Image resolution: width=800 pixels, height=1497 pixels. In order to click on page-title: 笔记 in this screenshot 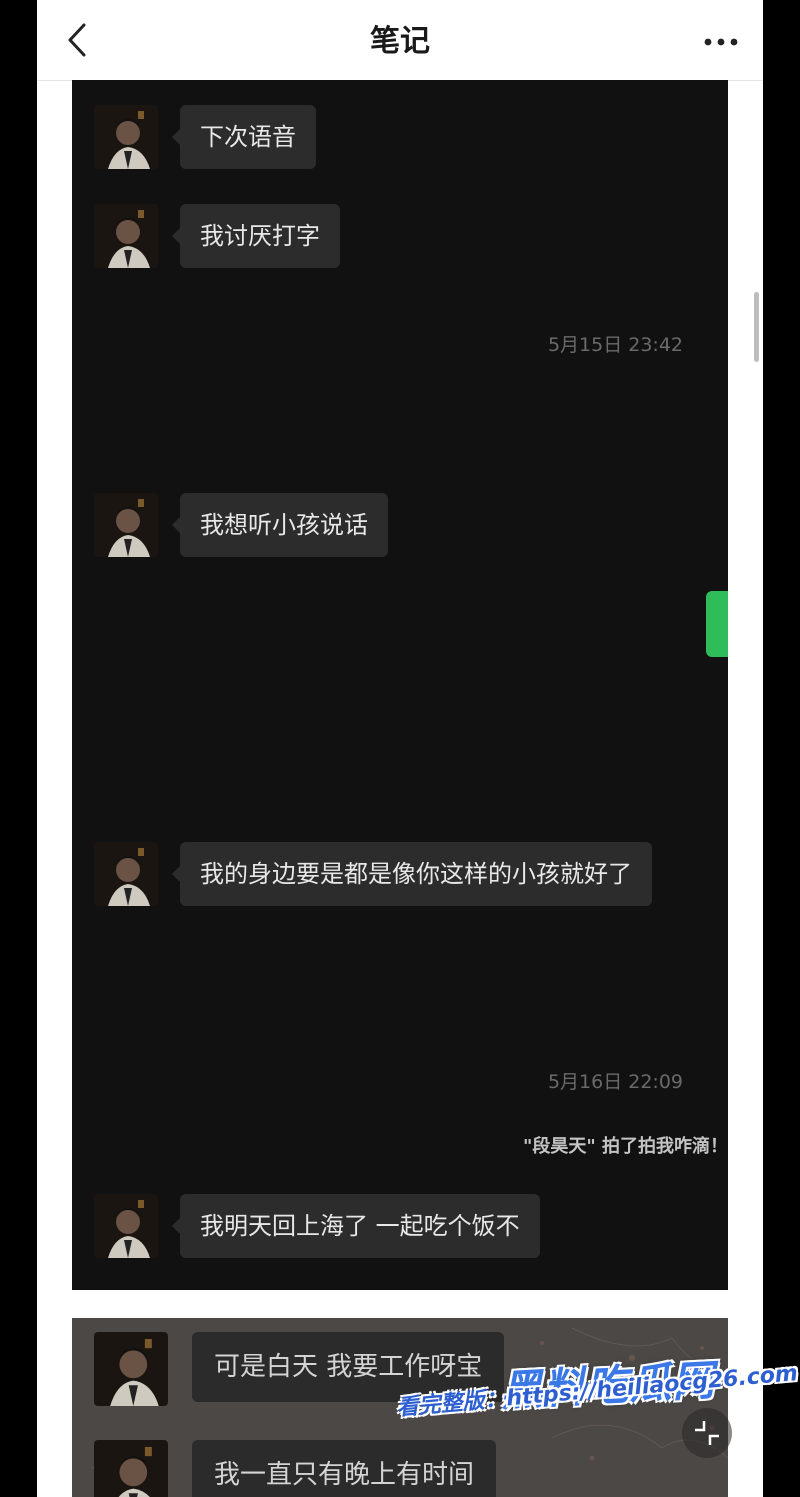, I will do `click(400, 41)`.